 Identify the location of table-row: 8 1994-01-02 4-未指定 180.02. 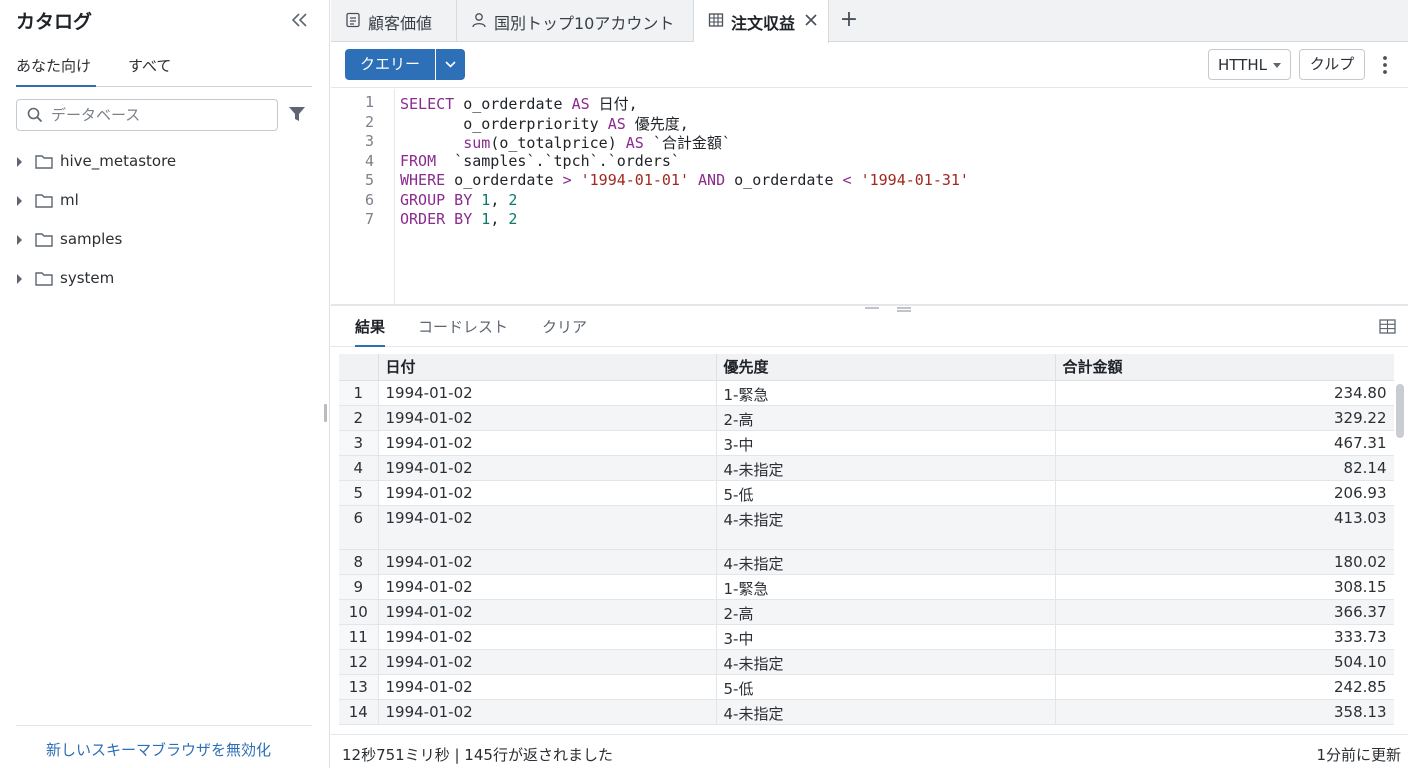
(866, 562).